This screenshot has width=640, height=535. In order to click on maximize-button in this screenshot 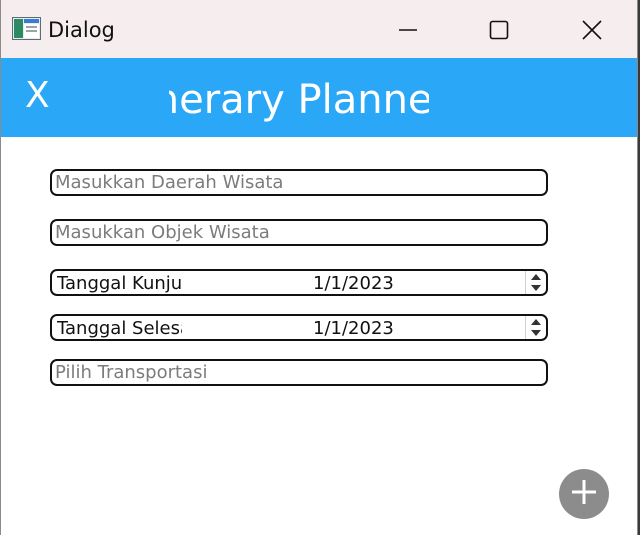, I will do `click(499, 30)`.